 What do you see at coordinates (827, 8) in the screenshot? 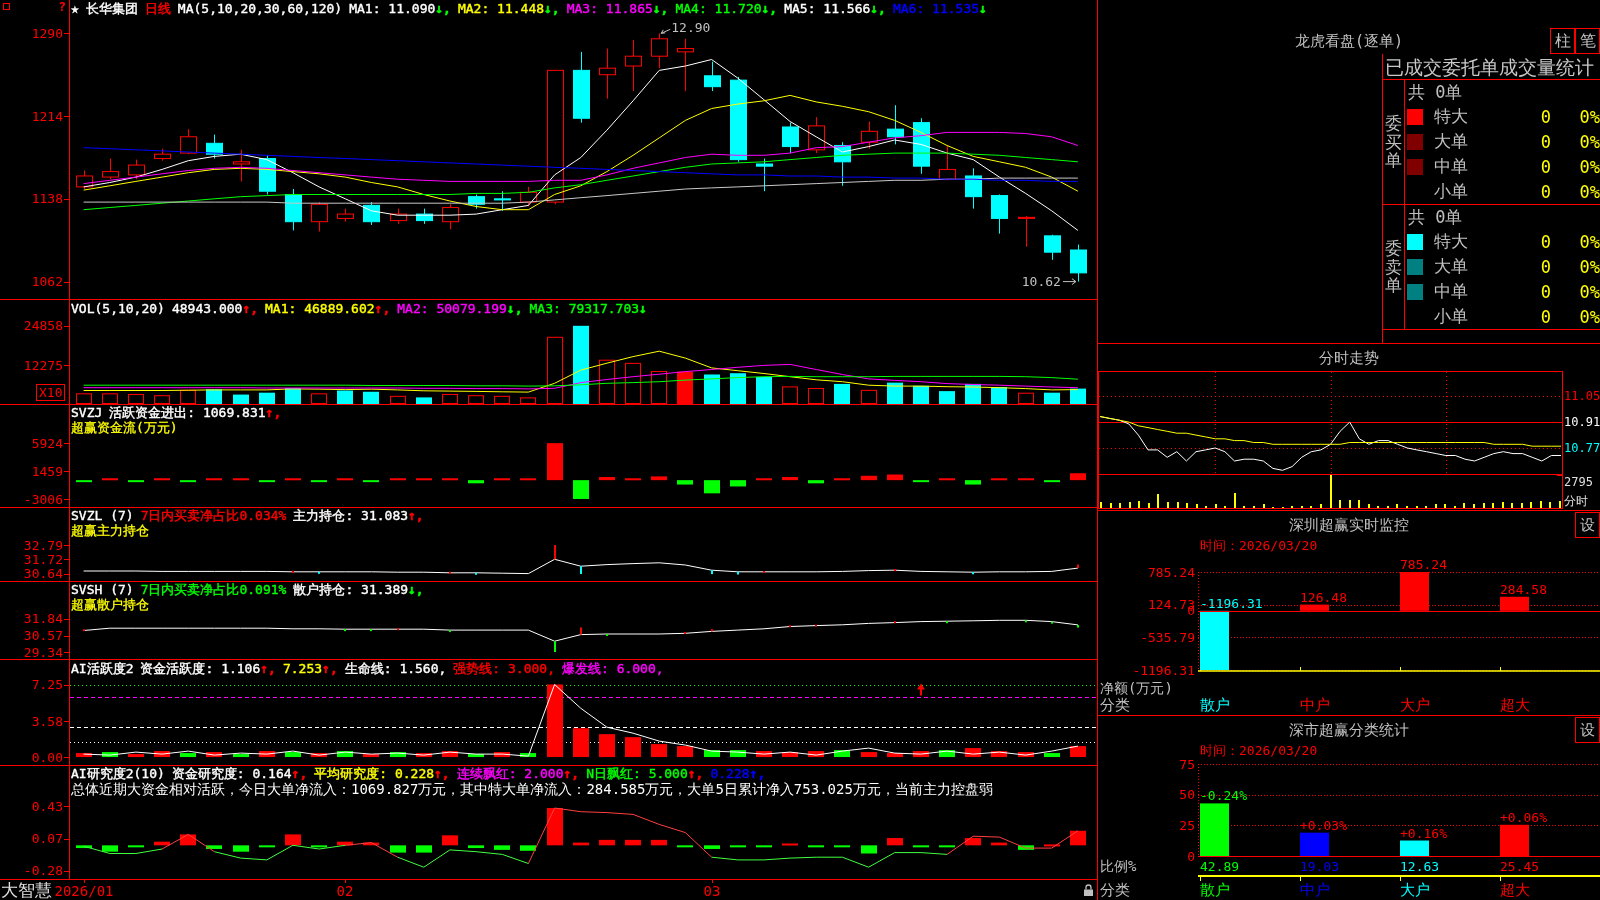
I see `indicator-text: MA5: 11.566` at bounding box center [827, 8].